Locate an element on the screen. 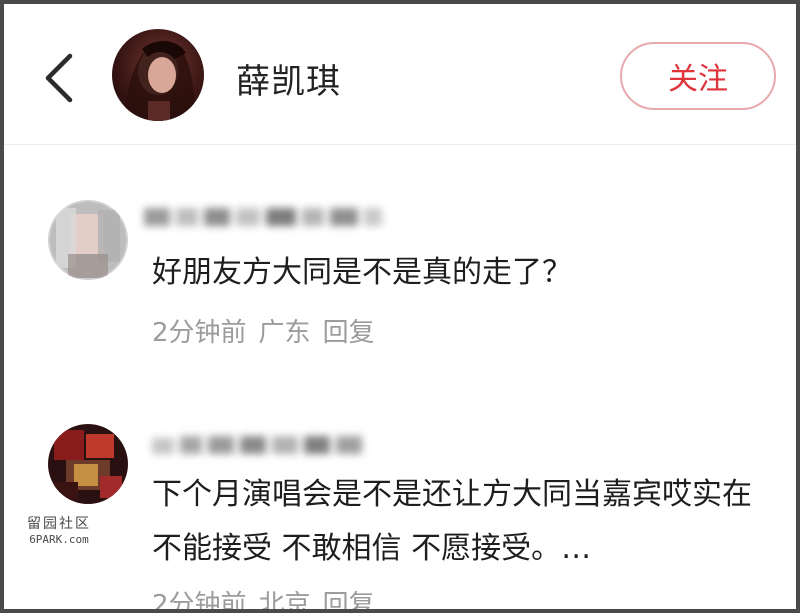  watermark-top: 留园社区 is located at coordinates (59, 524).